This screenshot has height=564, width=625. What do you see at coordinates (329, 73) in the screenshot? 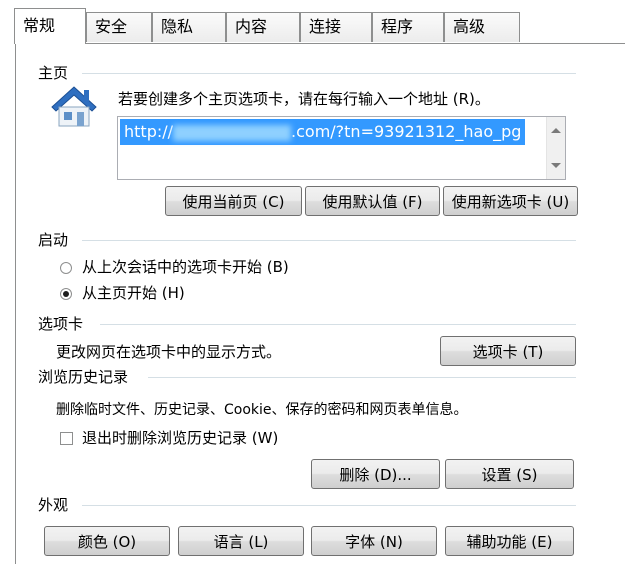
I see `home-rule` at bounding box center [329, 73].